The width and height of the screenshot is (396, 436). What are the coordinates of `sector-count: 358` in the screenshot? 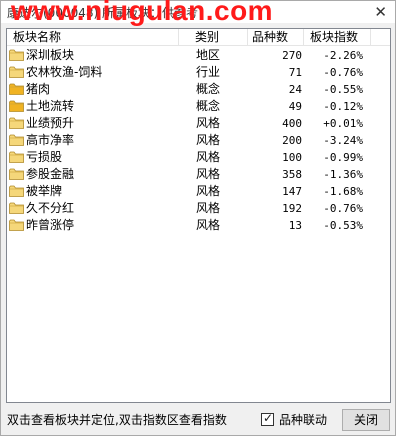 It's located at (292, 174).